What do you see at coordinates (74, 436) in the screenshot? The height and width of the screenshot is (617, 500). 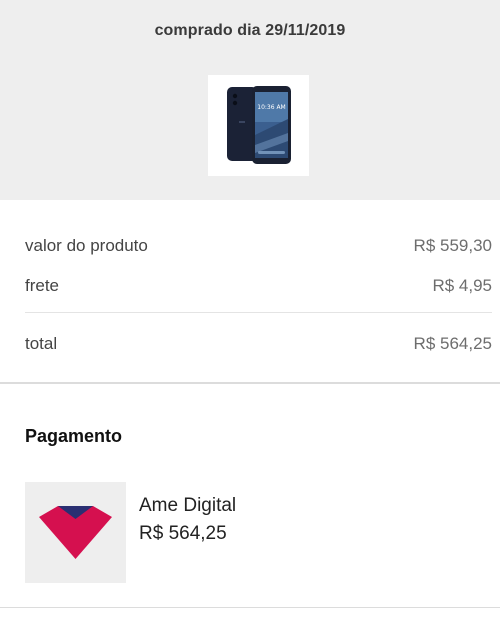 I see `payment-title: Pagamento` at bounding box center [74, 436].